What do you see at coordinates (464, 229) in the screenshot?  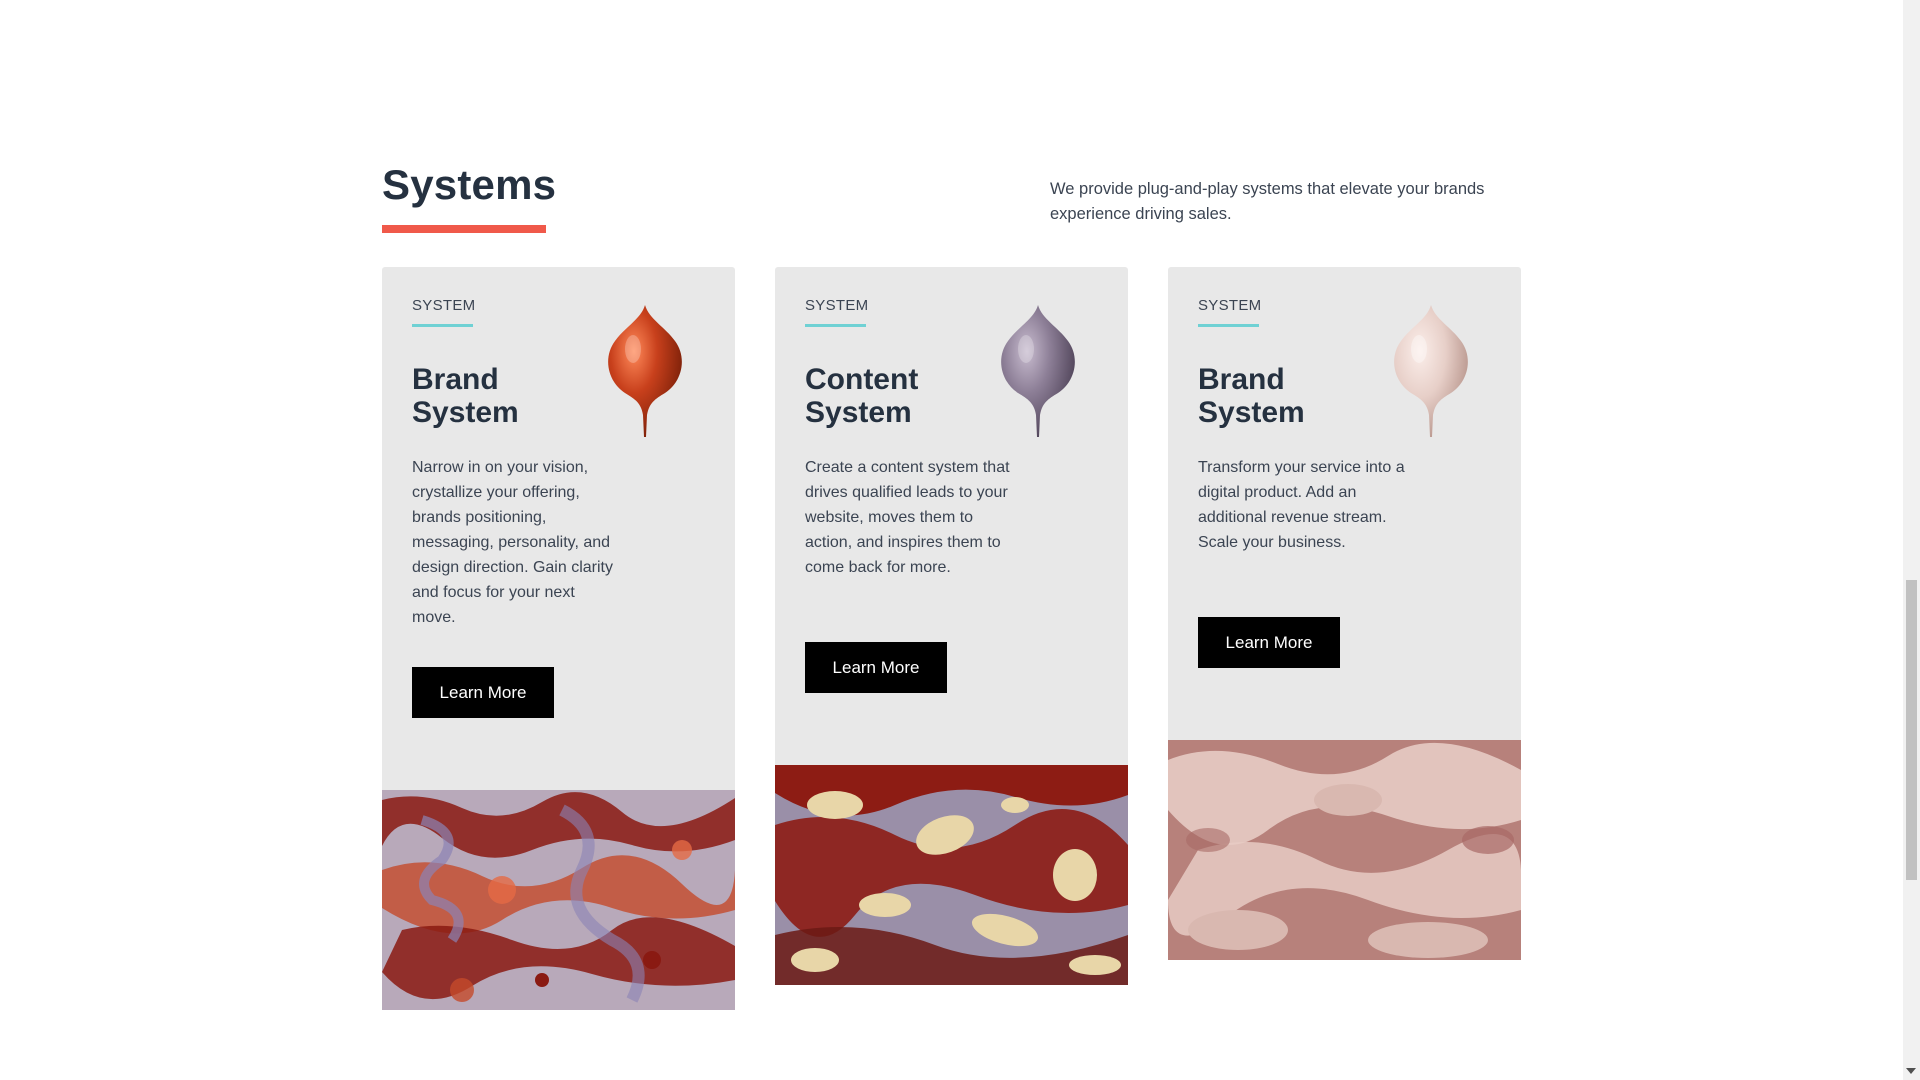 I see `title-underline` at bounding box center [464, 229].